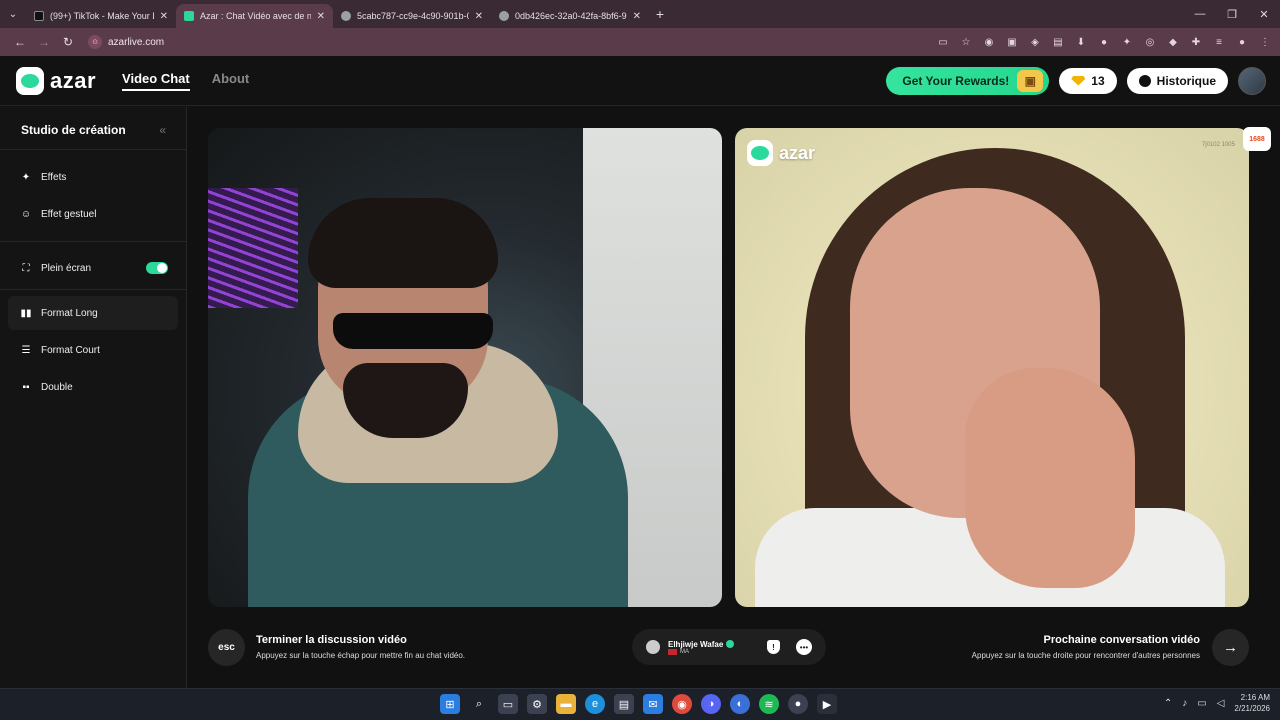 The width and height of the screenshot is (1280, 720). I want to click on url-text: azarlive.com, so click(136, 42).